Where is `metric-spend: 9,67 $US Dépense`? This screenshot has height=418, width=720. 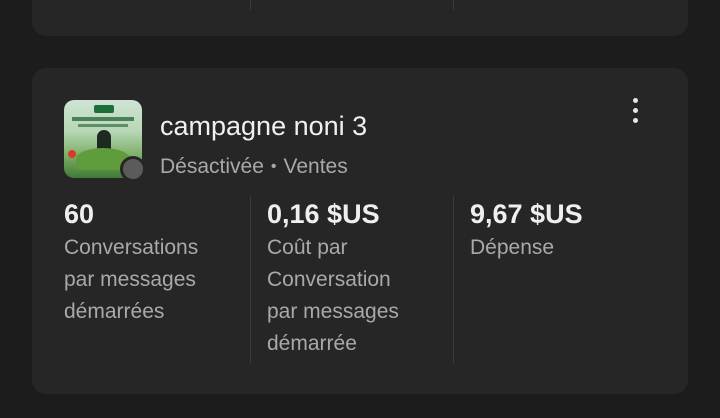
metric-spend: 9,67 $US Dépense is located at coordinates (526, 231).